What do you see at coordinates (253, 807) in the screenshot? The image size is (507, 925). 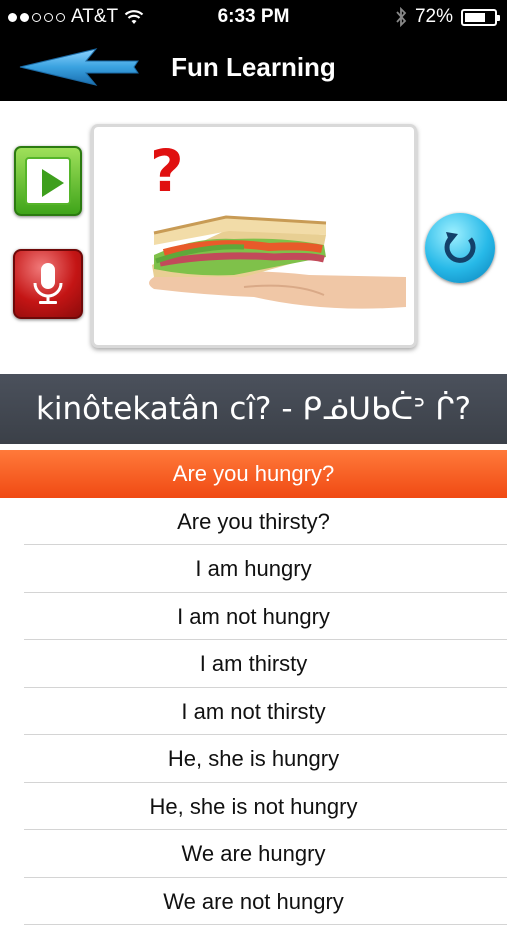 I see `list-item: He, she is not hungry` at bounding box center [253, 807].